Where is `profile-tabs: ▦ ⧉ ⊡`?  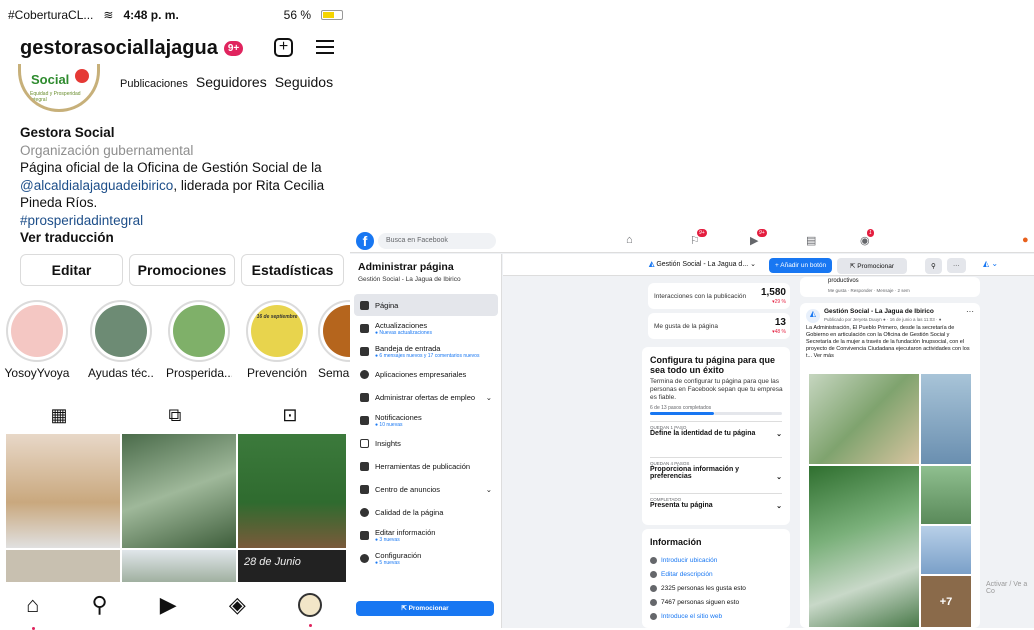 profile-tabs: ▦ ⧉ ⊡ is located at coordinates (174, 415).